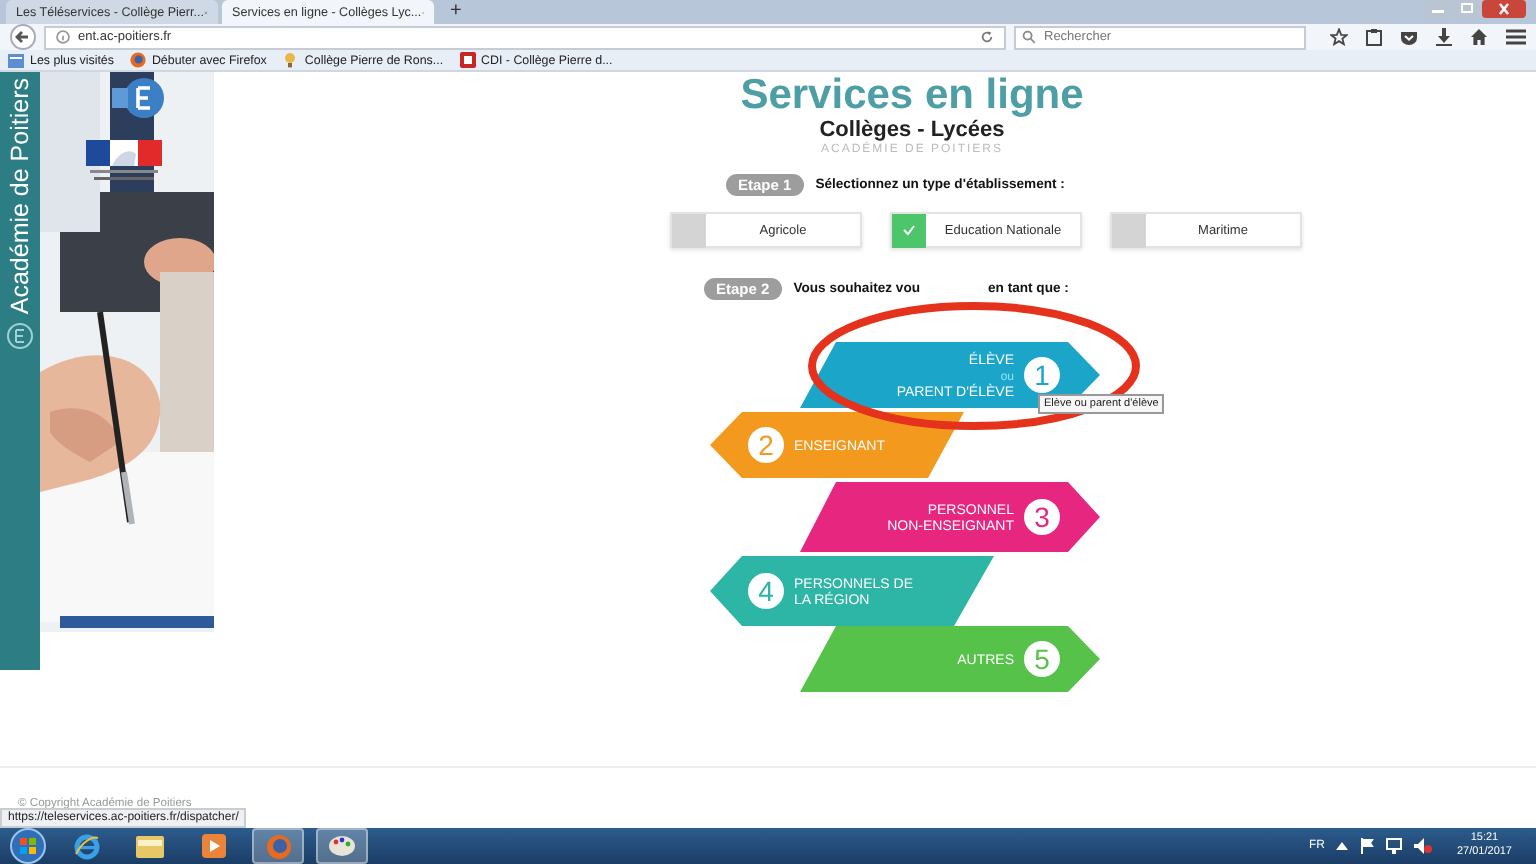 The height and width of the screenshot is (864, 1536). Describe the element at coordinates (20, 196) in the screenshot. I see `sidebar-title: Académie de Poitiers` at that location.